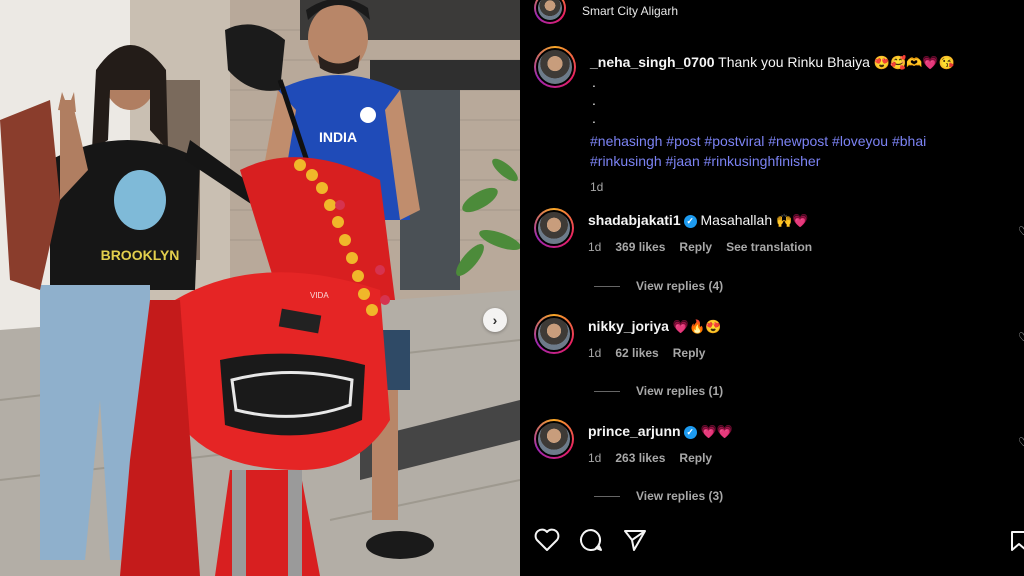 The height and width of the screenshot is (576, 1024). Describe the element at coordinates (779, 443) in the screenshot. I see `comment-item: prince_arjunn ✓ 💗💗 1d 263 likes Reply ♡` at that location.